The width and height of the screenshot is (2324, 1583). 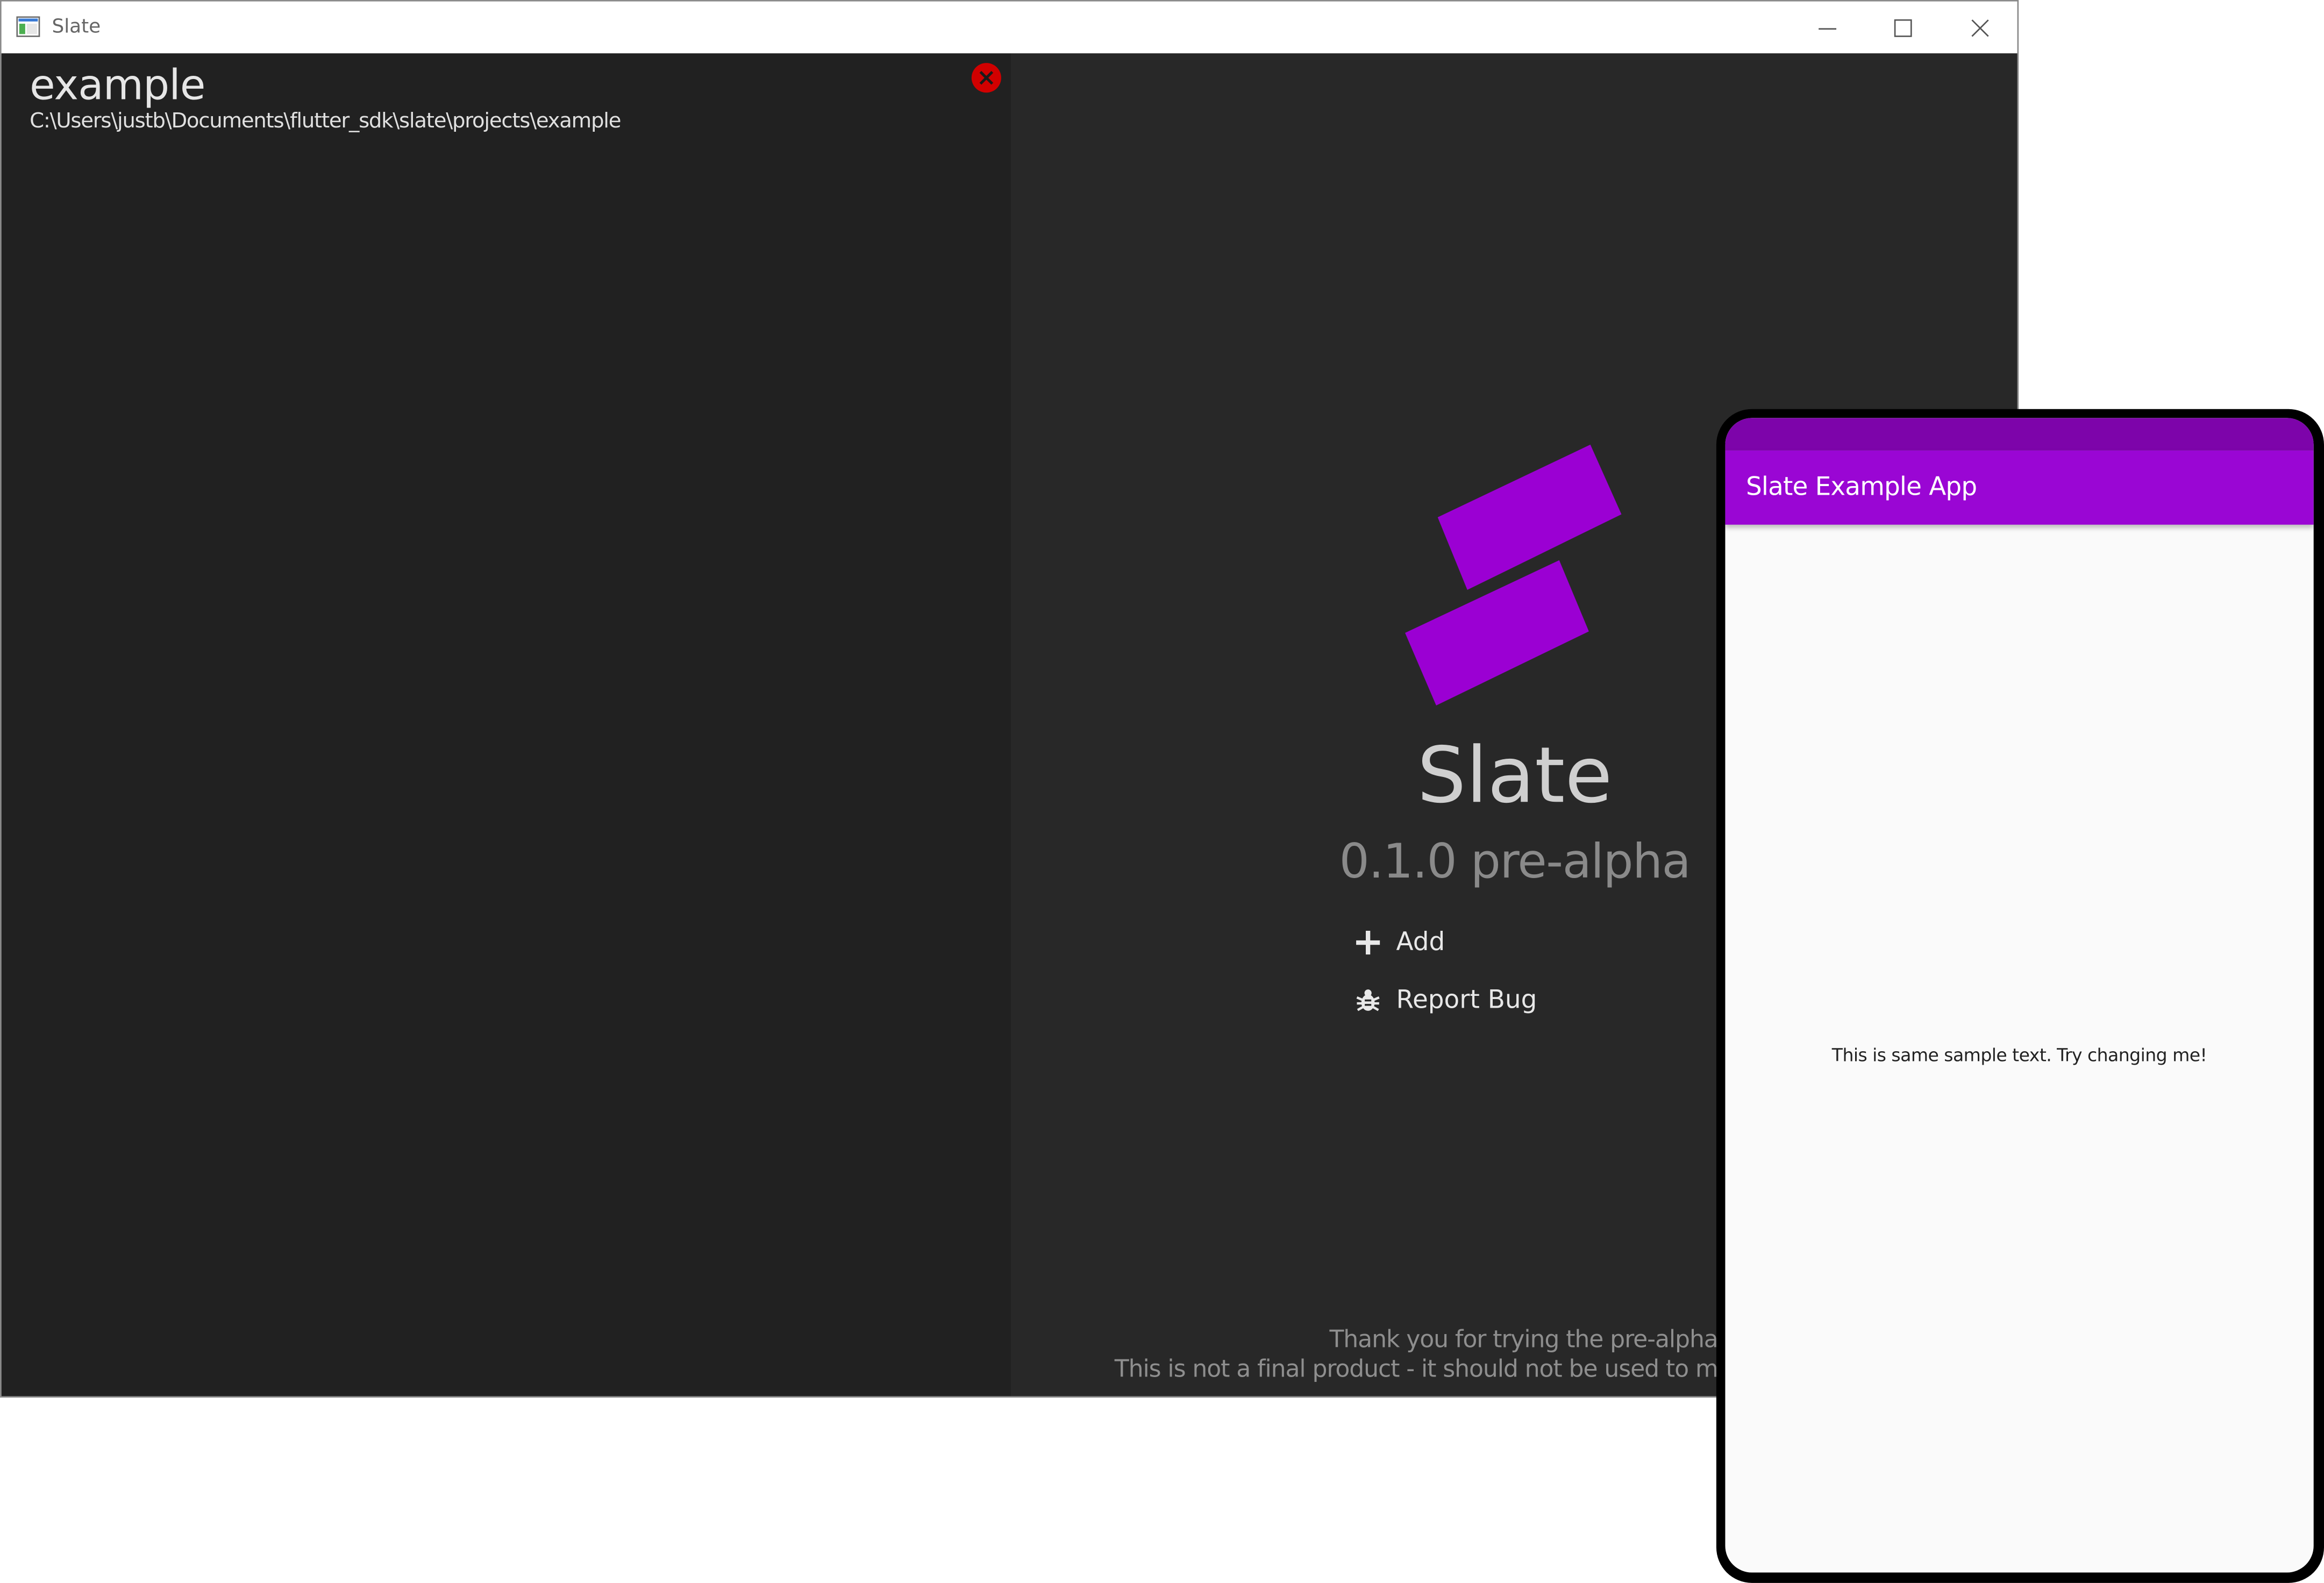 I want to click on add-project-button: Add, so click(x=1400, y=943).